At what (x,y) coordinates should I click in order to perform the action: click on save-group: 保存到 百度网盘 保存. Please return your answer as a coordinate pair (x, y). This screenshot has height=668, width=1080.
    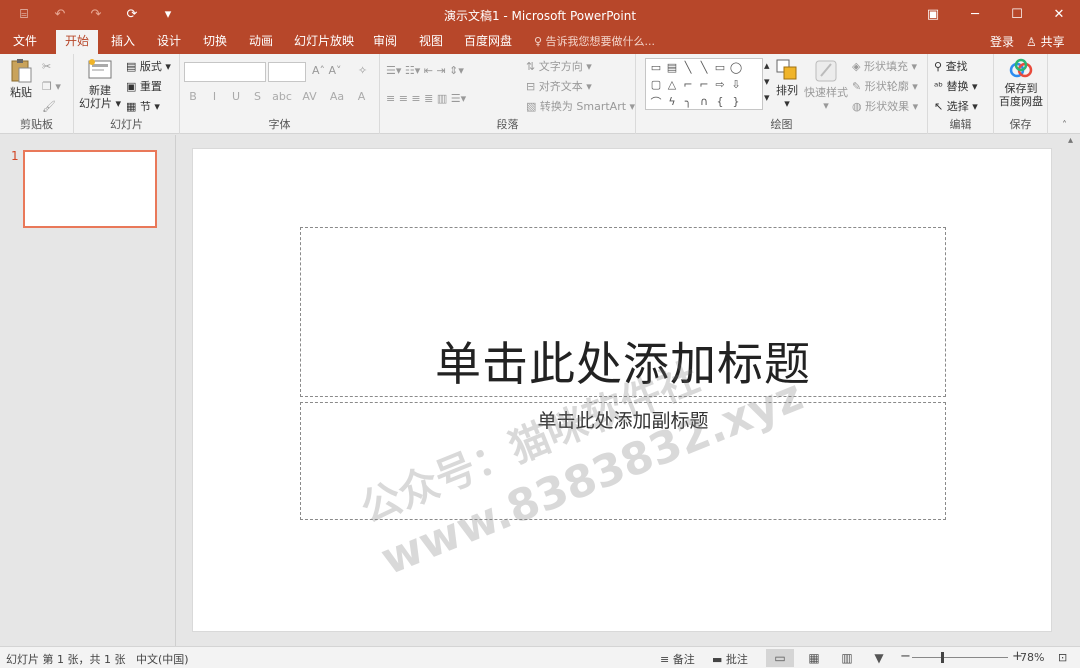
    Looking at the image, I should click on (1021, 94).